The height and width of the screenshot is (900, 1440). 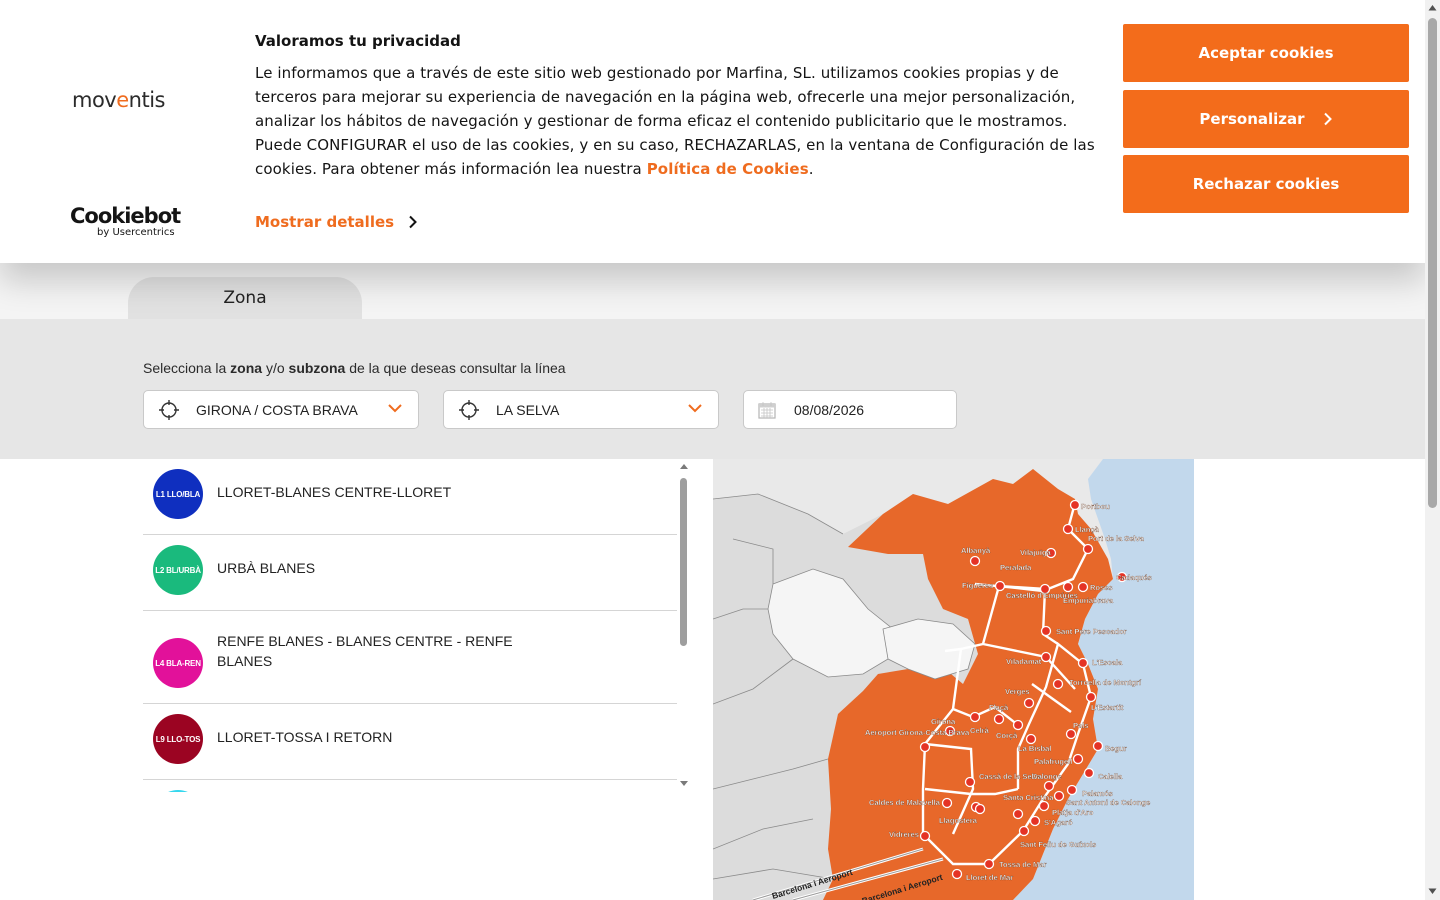 I want to click on page-scrollbar, so click(x=1432, y=450).